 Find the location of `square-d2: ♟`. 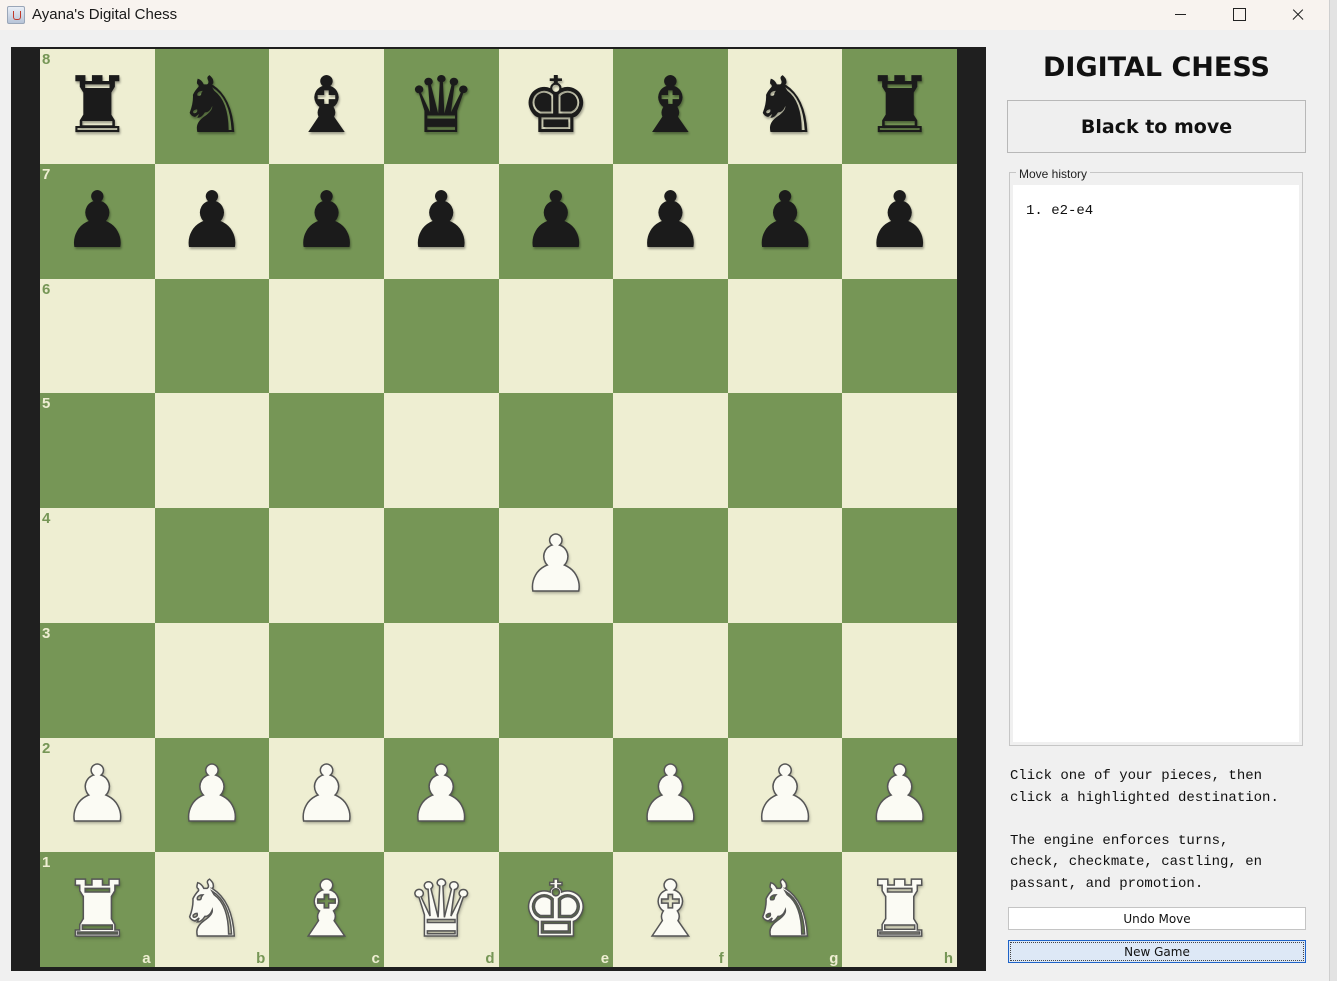

square-d2: ♟ is located at coordinates (441, 795).